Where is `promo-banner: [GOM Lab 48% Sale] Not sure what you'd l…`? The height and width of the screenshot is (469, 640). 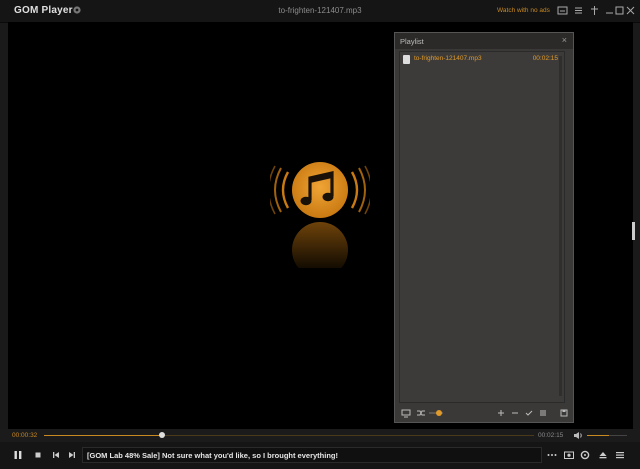
promo-banner: [GOM Lab 48% Sale] Not sure what you'd l… is located at coordinates (312, 455).